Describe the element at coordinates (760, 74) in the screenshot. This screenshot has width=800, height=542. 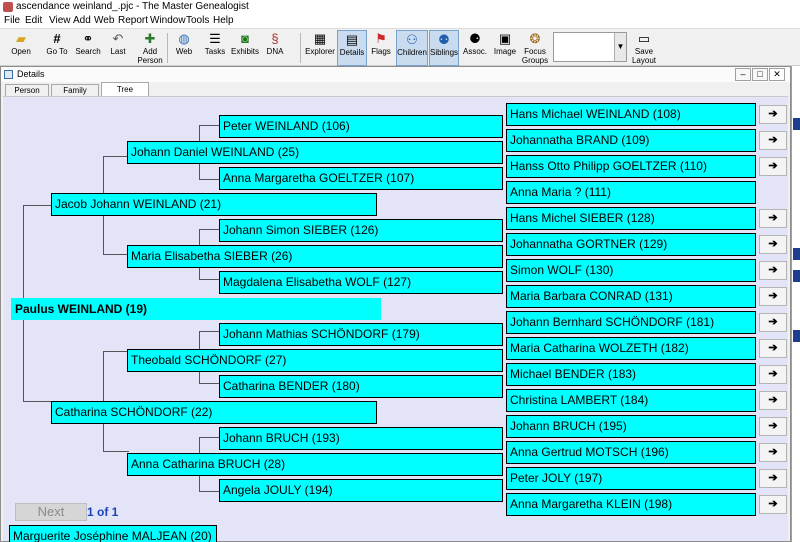
I see `maximize-icon: □` at that location.